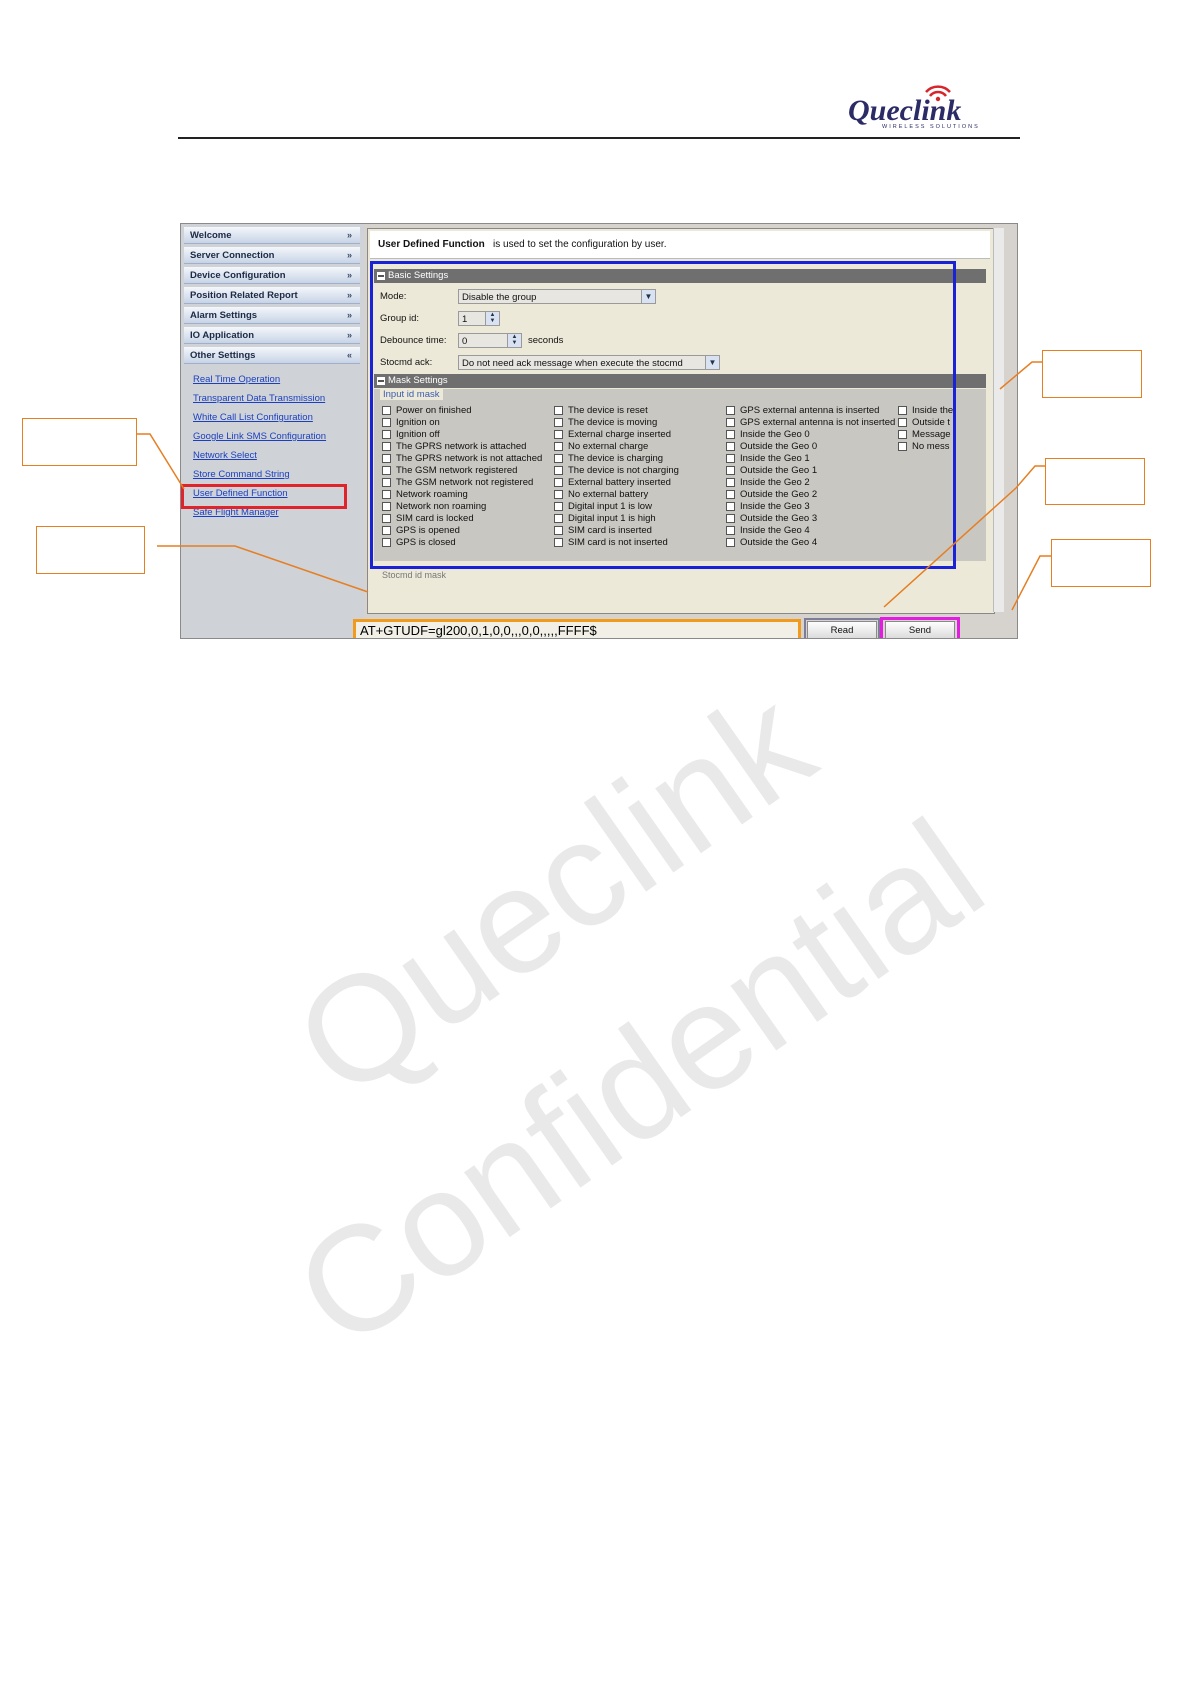 The height and width of the screenshot is (1684, 1191). I want to click on checkbox-label: GPS external antenna is not inserted, so click(818, 422).